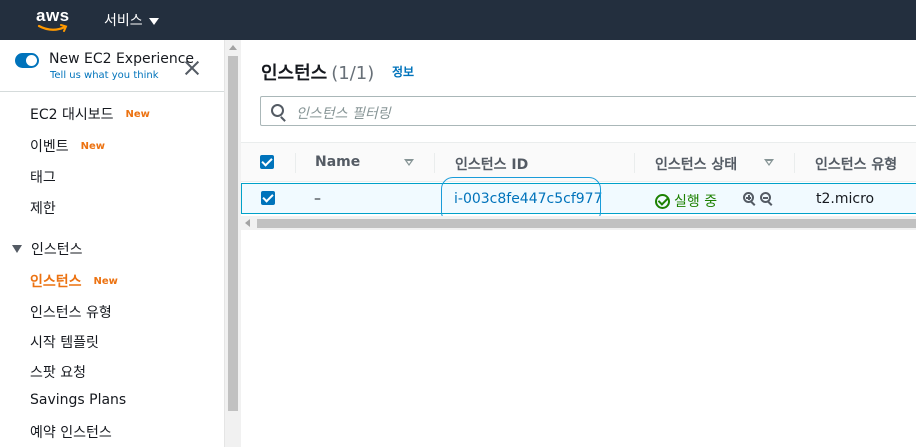 The height and width of the screenshot is (447, 916). I want to click on table-header: Name 인스턴스 ID 인스턴스 상태 인스턴스 유형, so click(578, 162).